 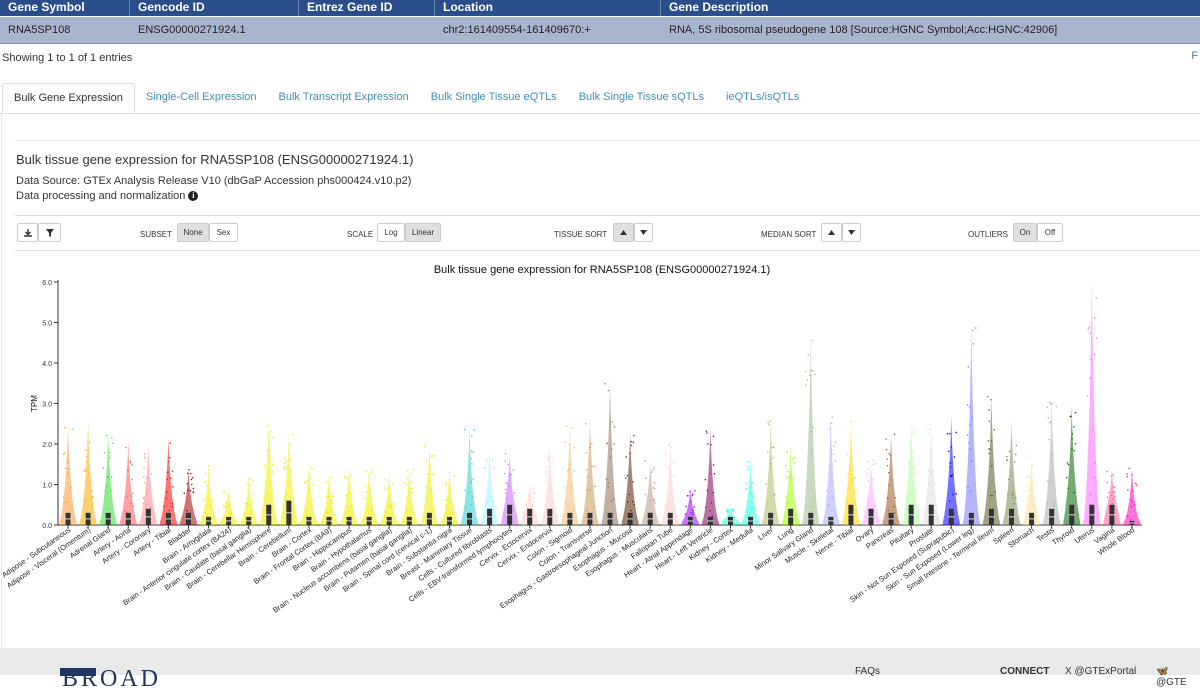 What do you see at coordinates (762, 98) in the screenshot?
I see `tab-ieqtls-isqtls: ieQTLs/isQTLs` at bounding box center [762, 98].